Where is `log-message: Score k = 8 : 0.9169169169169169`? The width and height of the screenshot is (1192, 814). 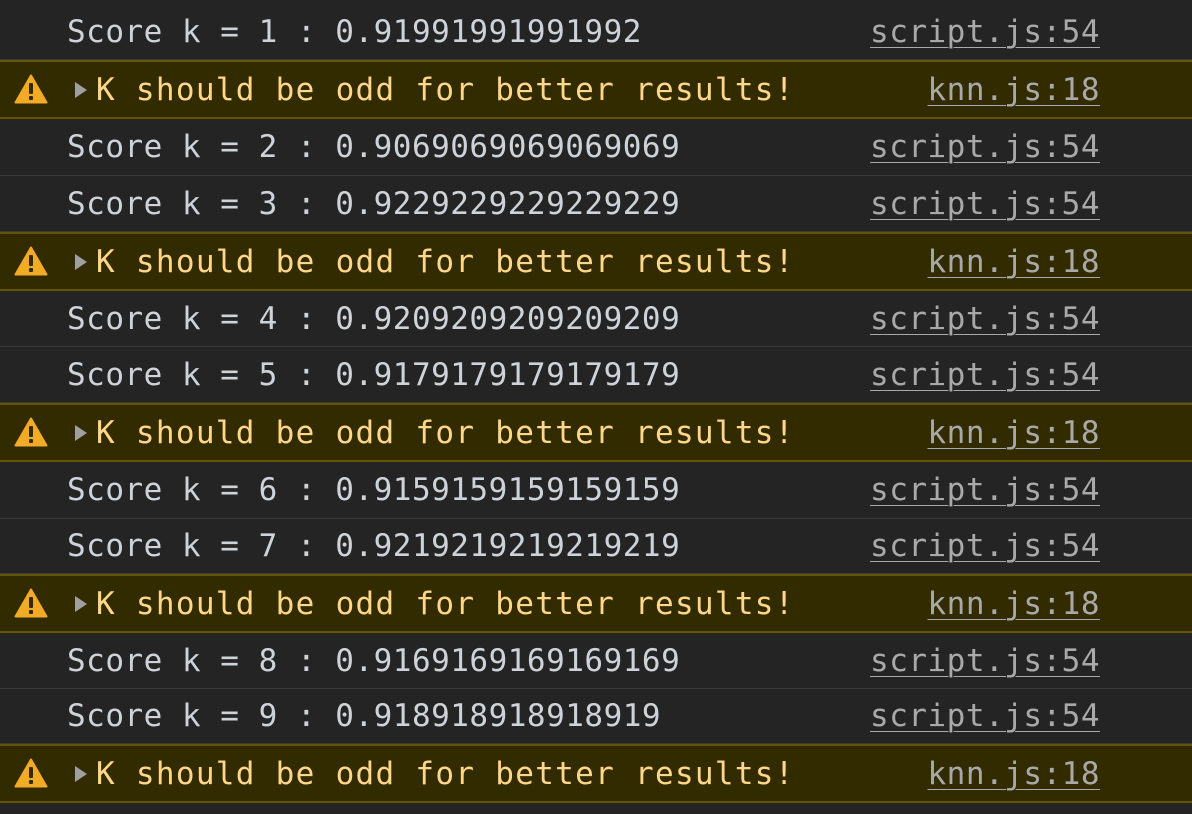 log-message: Score k = 8 : 0.9169169169169169 is located at coordinates (374, 660).